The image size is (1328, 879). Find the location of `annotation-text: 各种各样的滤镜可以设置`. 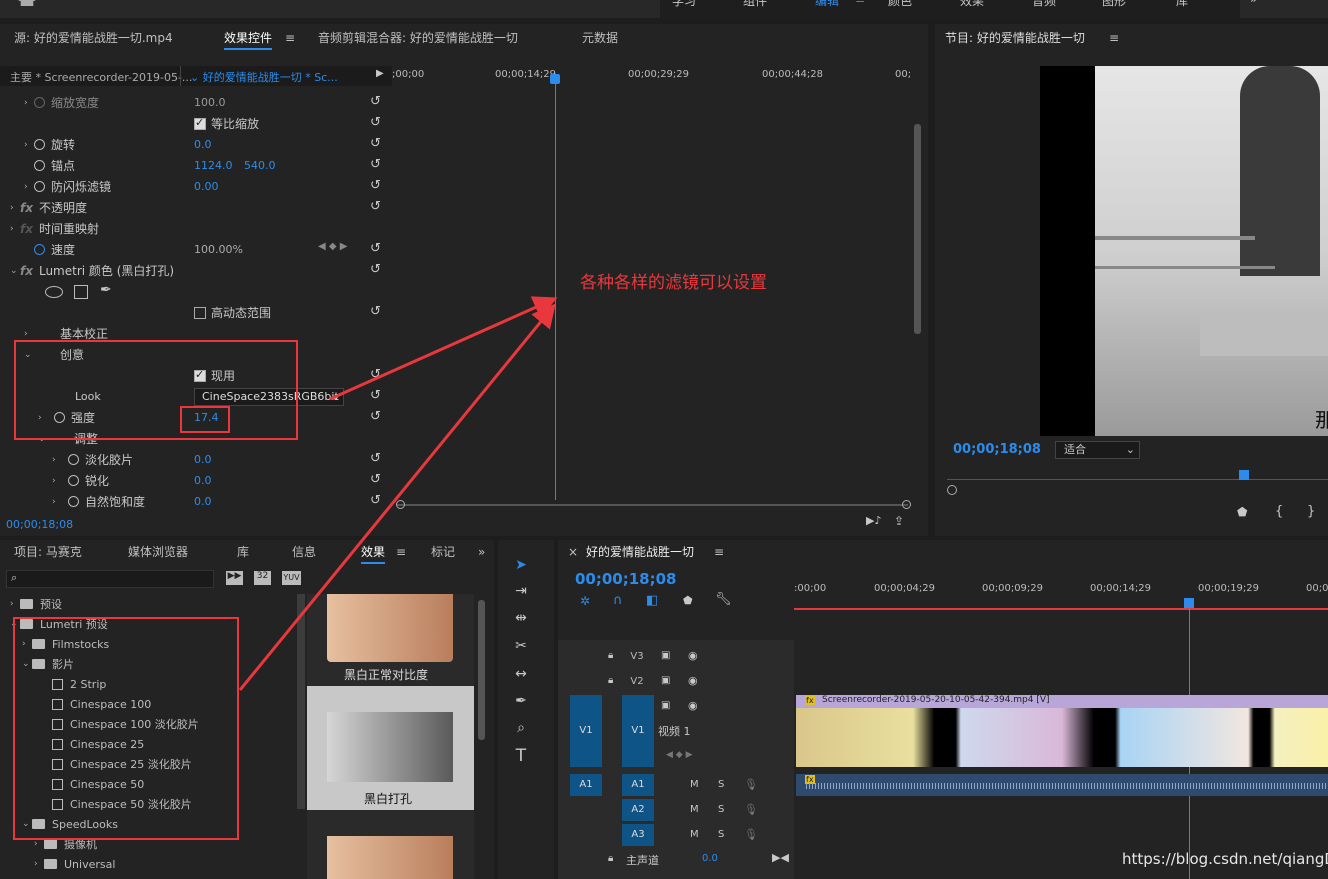

annotation-text: 各种各样的滤镜可以设置 is located at coordinates (673, 283).